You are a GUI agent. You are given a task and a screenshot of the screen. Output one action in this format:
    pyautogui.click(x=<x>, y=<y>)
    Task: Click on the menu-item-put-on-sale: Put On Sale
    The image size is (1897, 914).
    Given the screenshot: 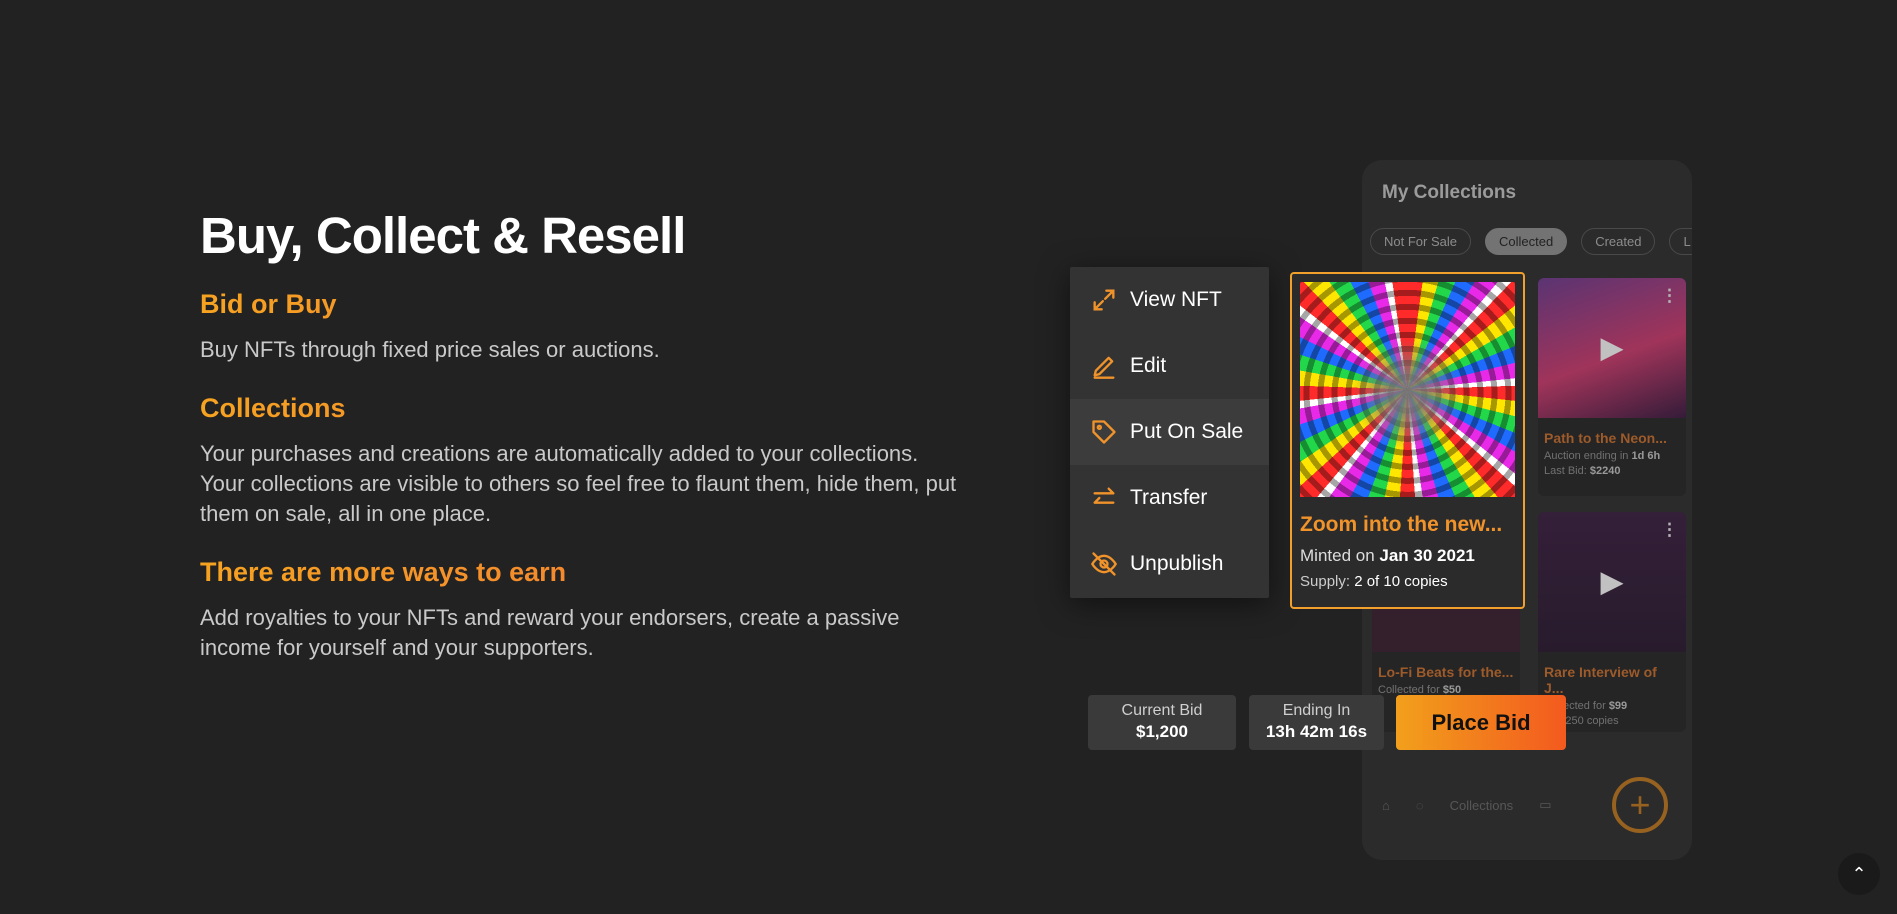 What is the action you would take?
    pyautogui.click(x=1169, y=432)
    